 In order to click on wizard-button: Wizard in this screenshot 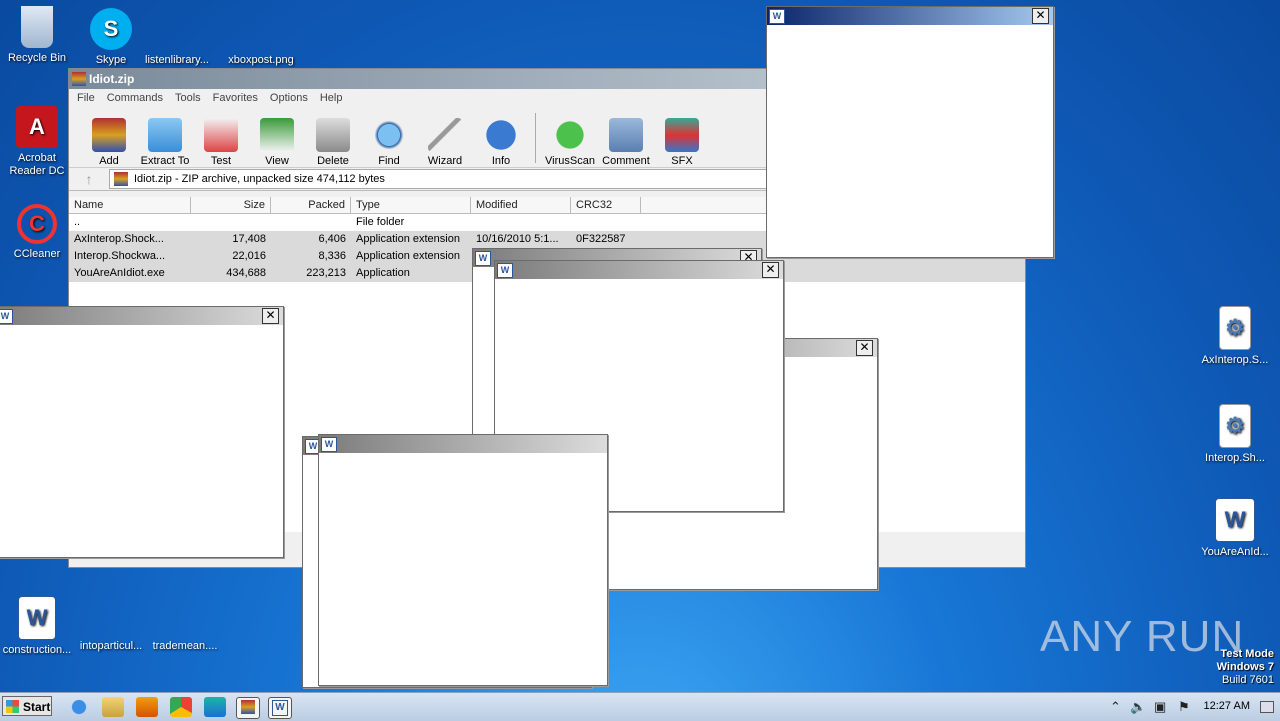, I will do `click(445, 142)`.